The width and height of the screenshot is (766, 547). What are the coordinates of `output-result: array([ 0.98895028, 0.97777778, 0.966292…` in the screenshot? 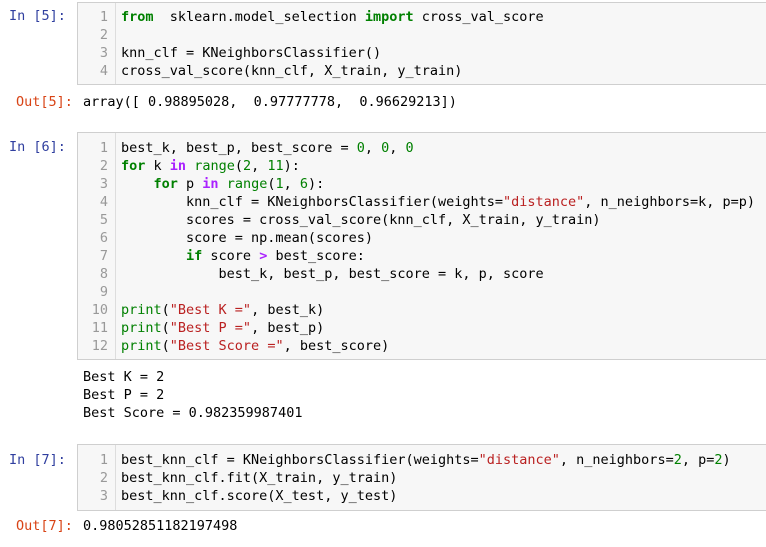 It's located at (270, 102).